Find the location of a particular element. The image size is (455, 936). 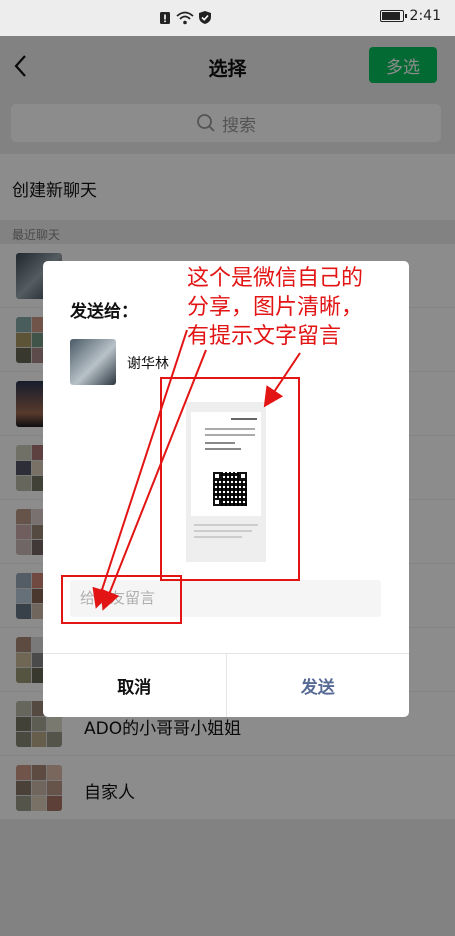

annotation-text: 这个是微信自己的 分享，图片清晰， 有提示文字留言 is located at coordinates (300, 307).